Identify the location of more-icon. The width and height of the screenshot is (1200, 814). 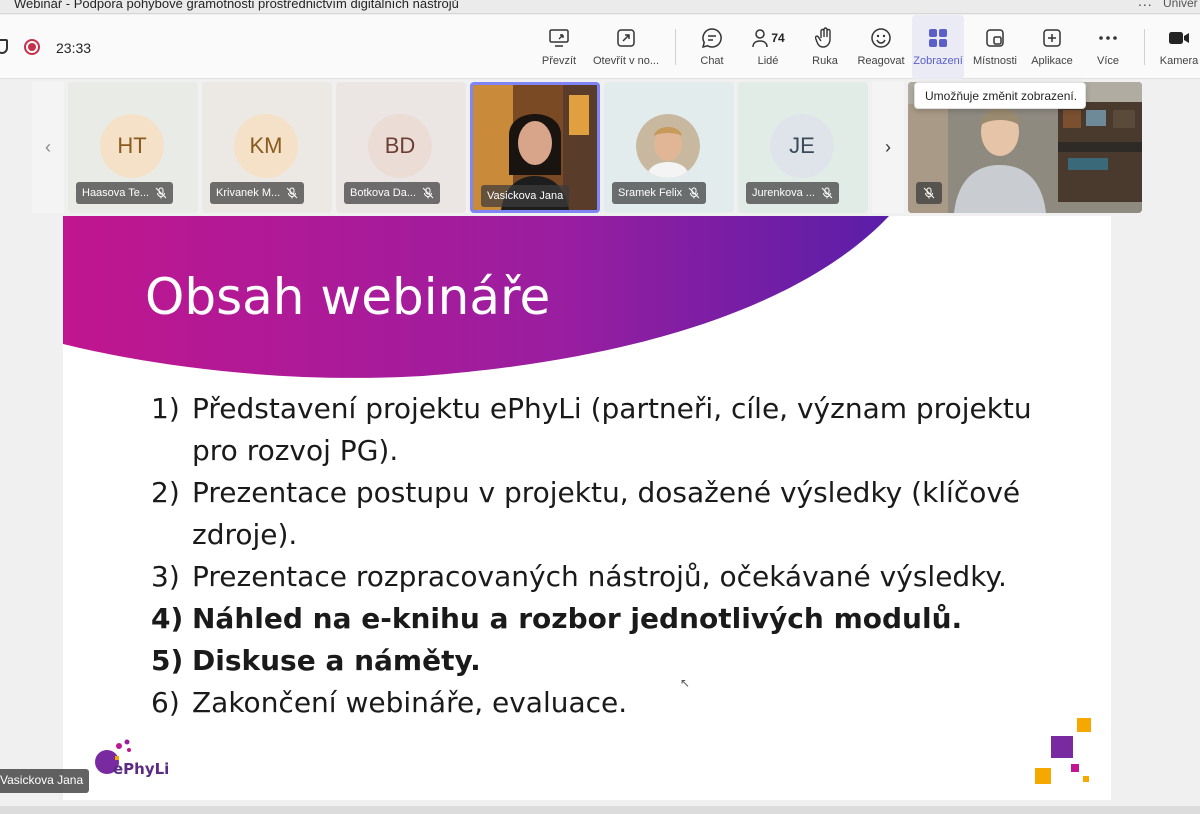
(1108, 38).